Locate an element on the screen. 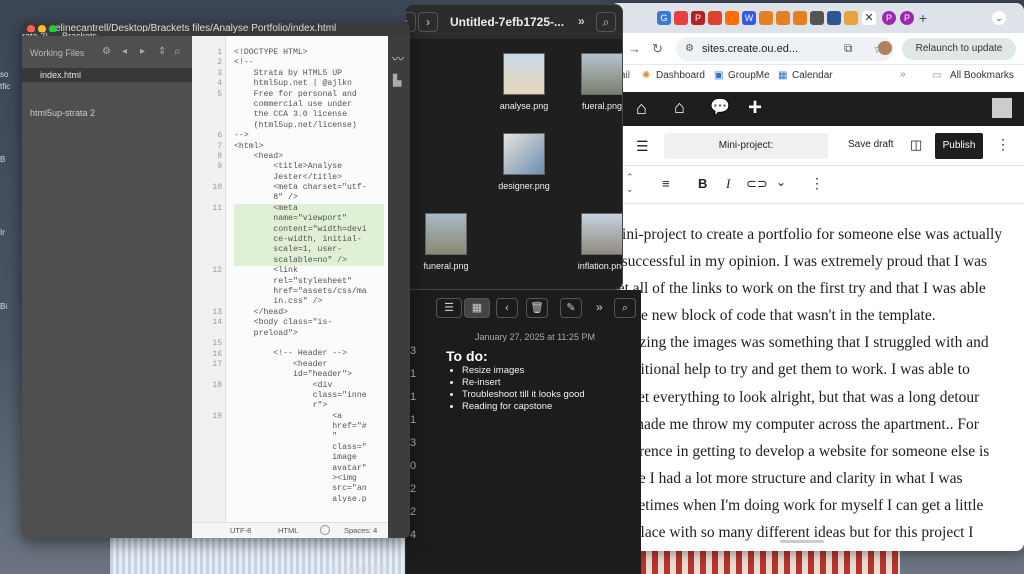 The height and width of the screenshot is (574, 1024). code-line: <meta is located at coordinates (309, 209).